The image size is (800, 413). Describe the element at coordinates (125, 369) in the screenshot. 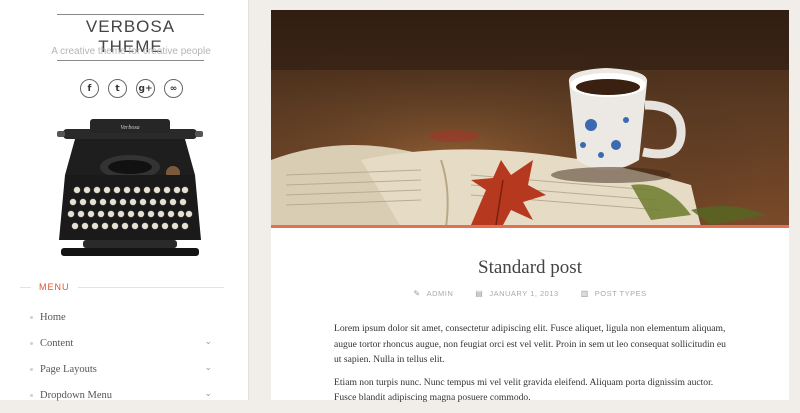

I see `menu-item-page-layouts: Page Layouts ⌄` at that location.